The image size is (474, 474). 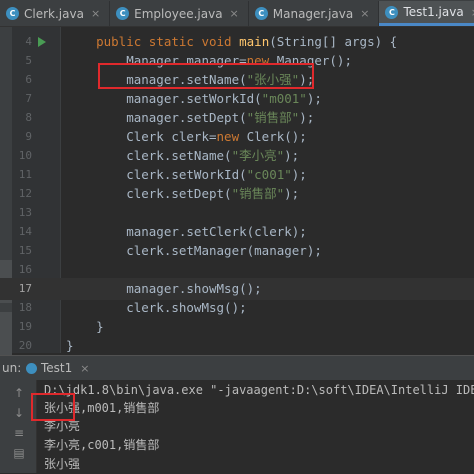 What do you see at coordinates (19, 393) in the screenshot?
I see `arrow-up-icon: ↑` at bounding box center [19, 393].